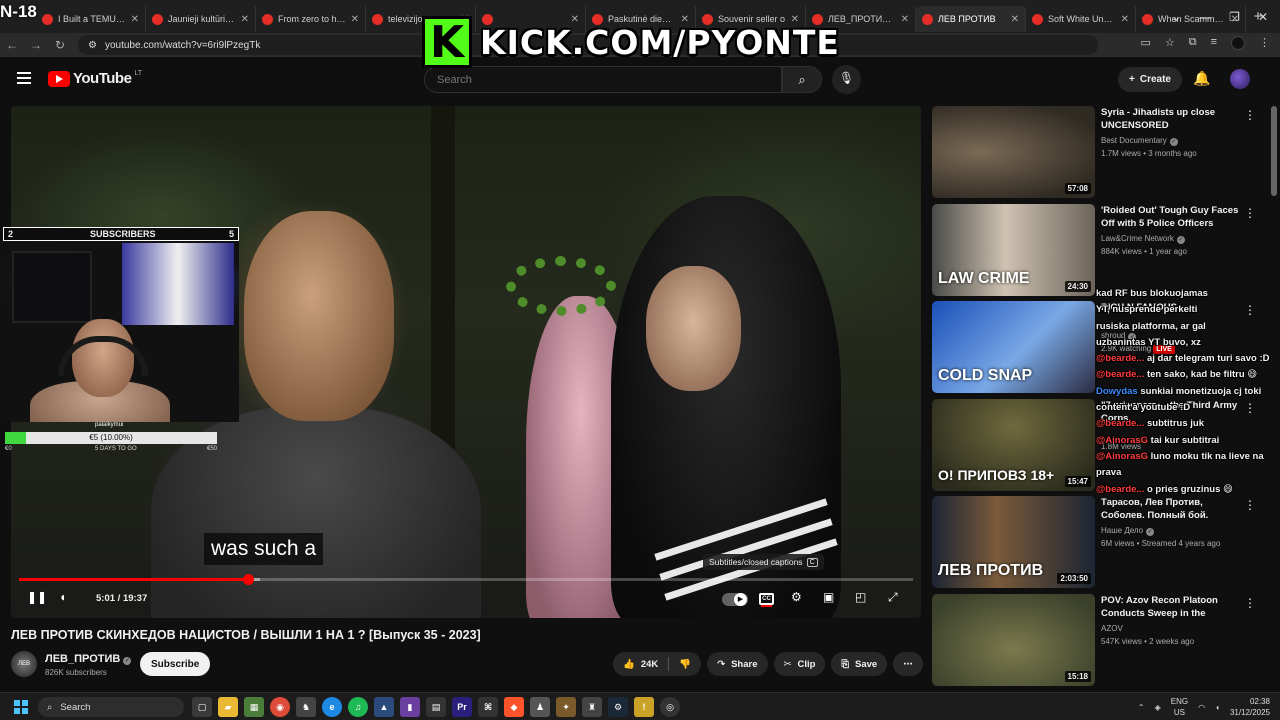  Describe the element at coordinates (796, 597) in the screenshot. I see `settings-gear-icon: ⚙` at that location.